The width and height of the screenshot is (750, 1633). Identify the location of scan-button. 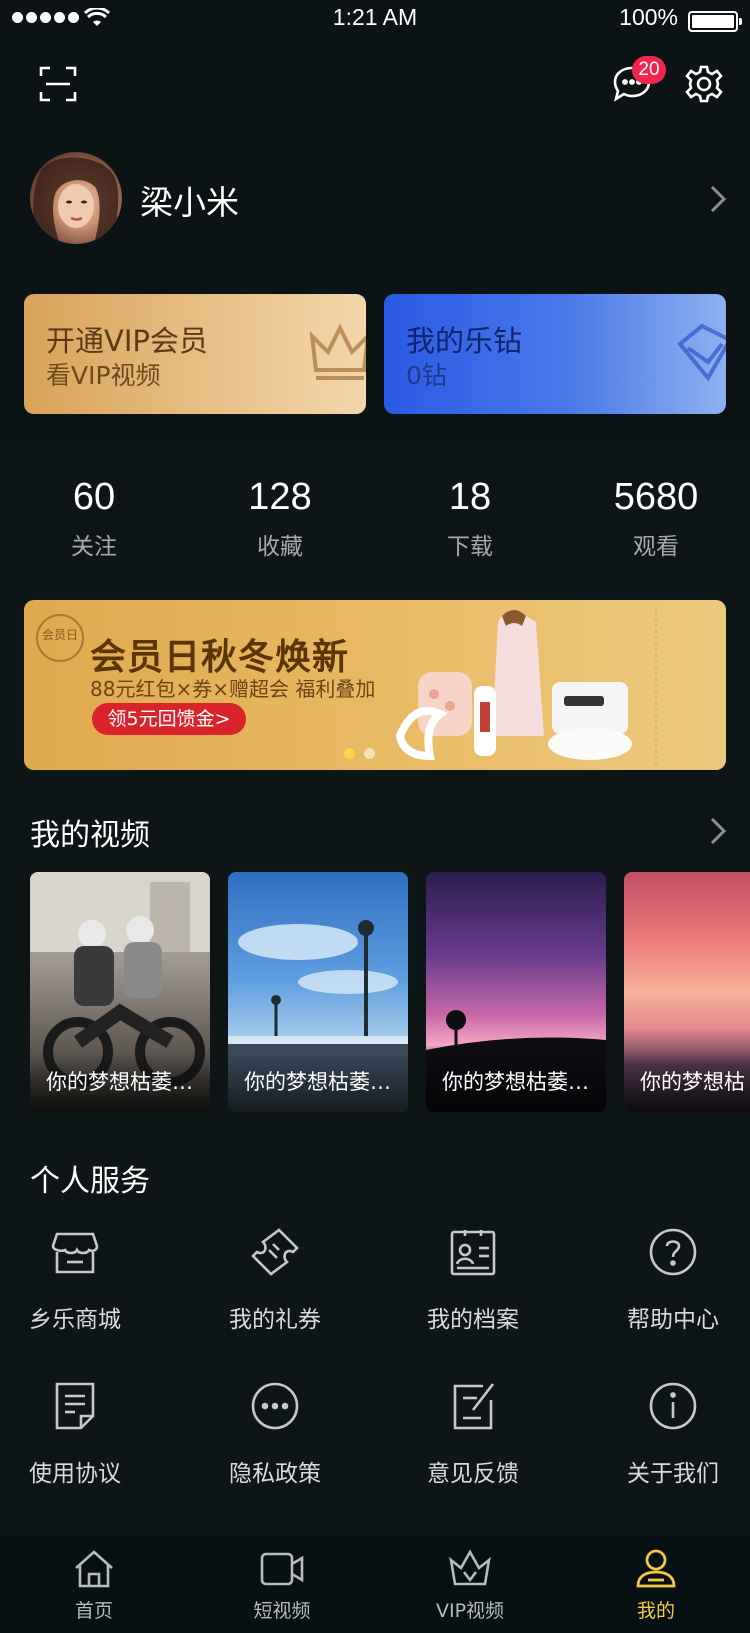
(58, 84).